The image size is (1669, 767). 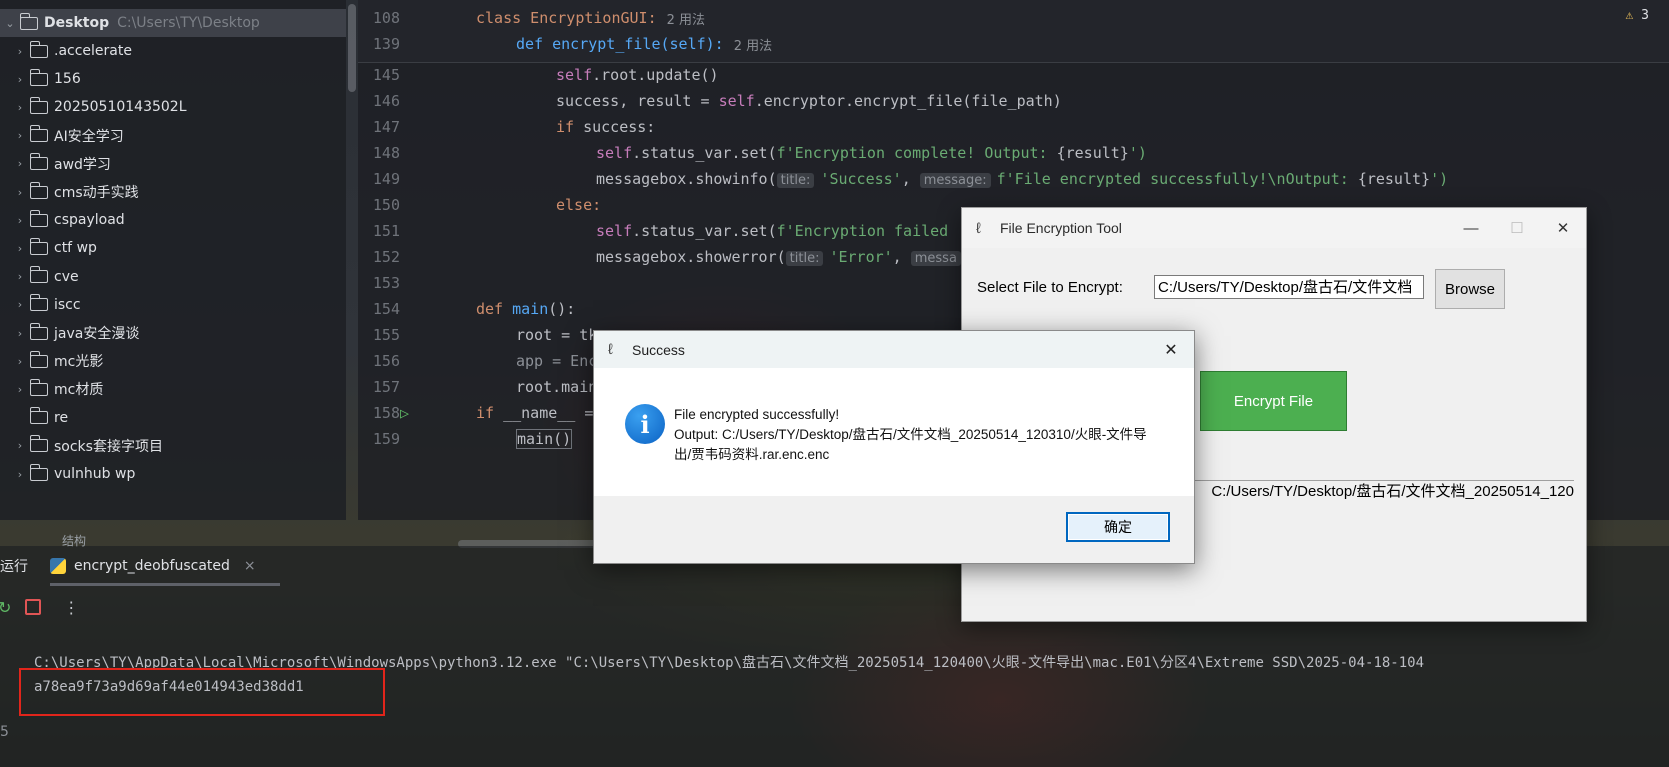 I want to click on code-token: .encryptor.encrypt_file(file_path), so click(x=908, y=101).